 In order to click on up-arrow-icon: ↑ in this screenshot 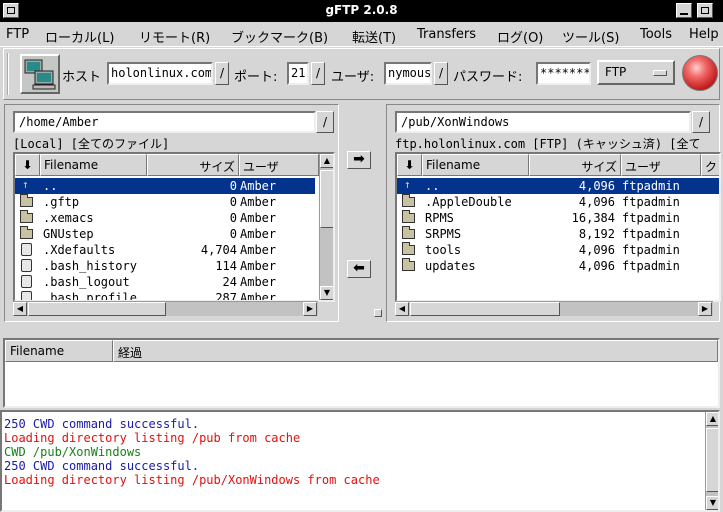, I will do `click(25, 184)`.